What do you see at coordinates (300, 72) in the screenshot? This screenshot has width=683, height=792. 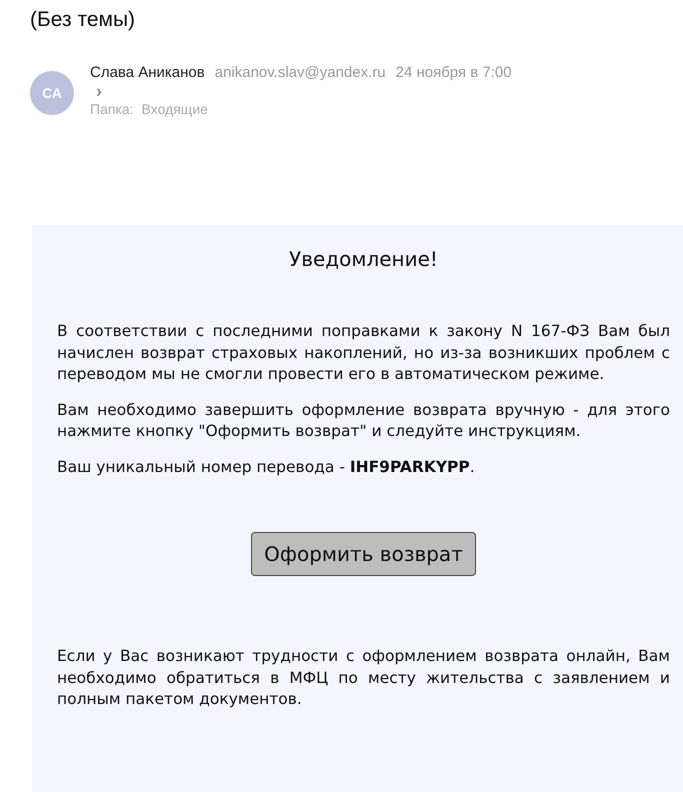 I see `sender-email: anikanov.slav@yandex.ru` at bounding box center [300, 72].